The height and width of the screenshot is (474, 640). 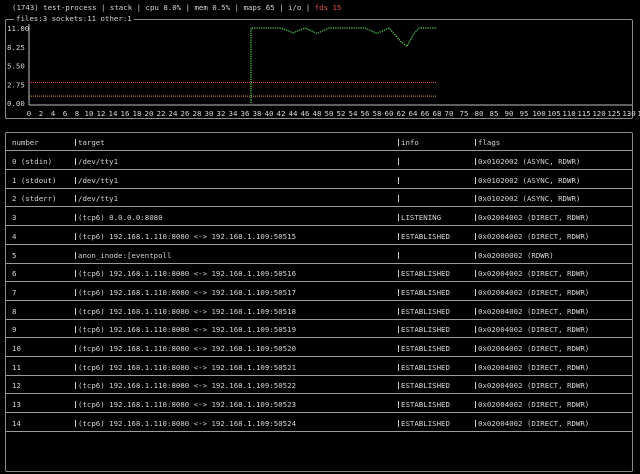 I want to click on x-tick-label: 12, so click(x=101, y=113).